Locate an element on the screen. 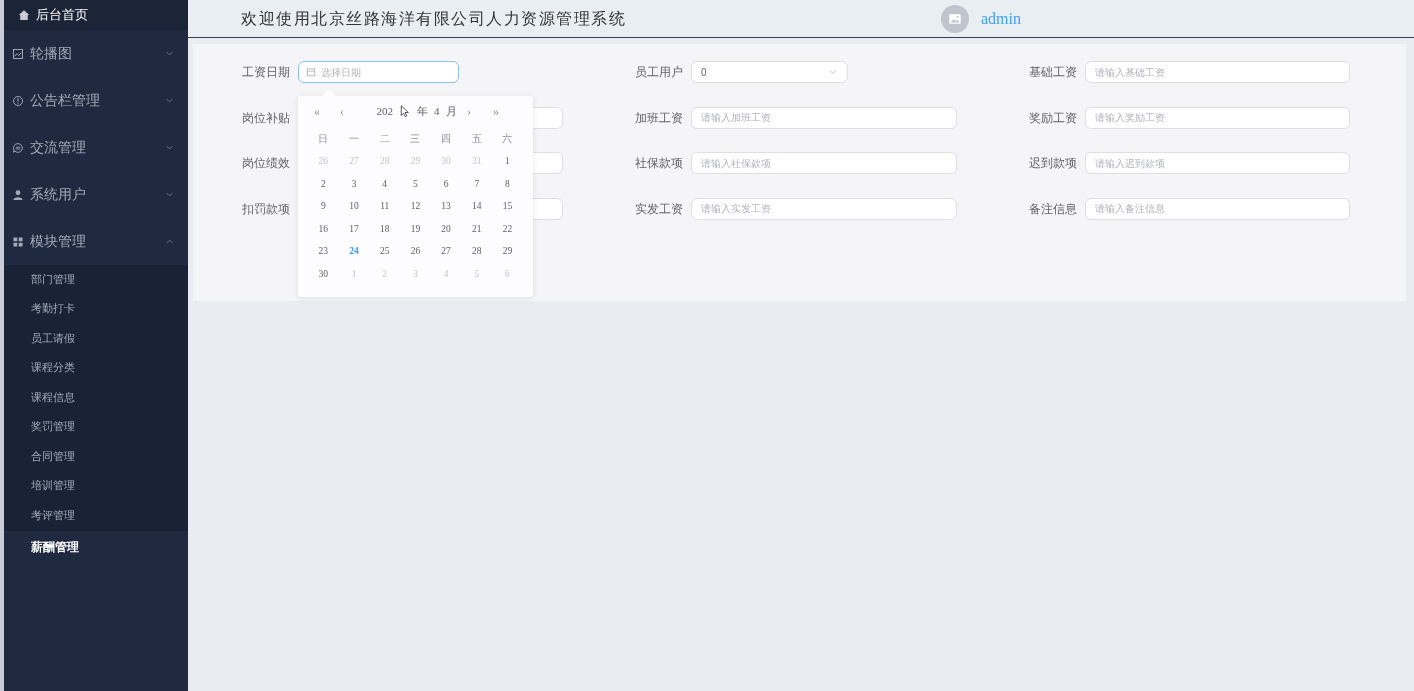 Image resolution: width=1414 pixels, height=691 pixels. field-label: 员工用户 is located at coordinates (659, 72).